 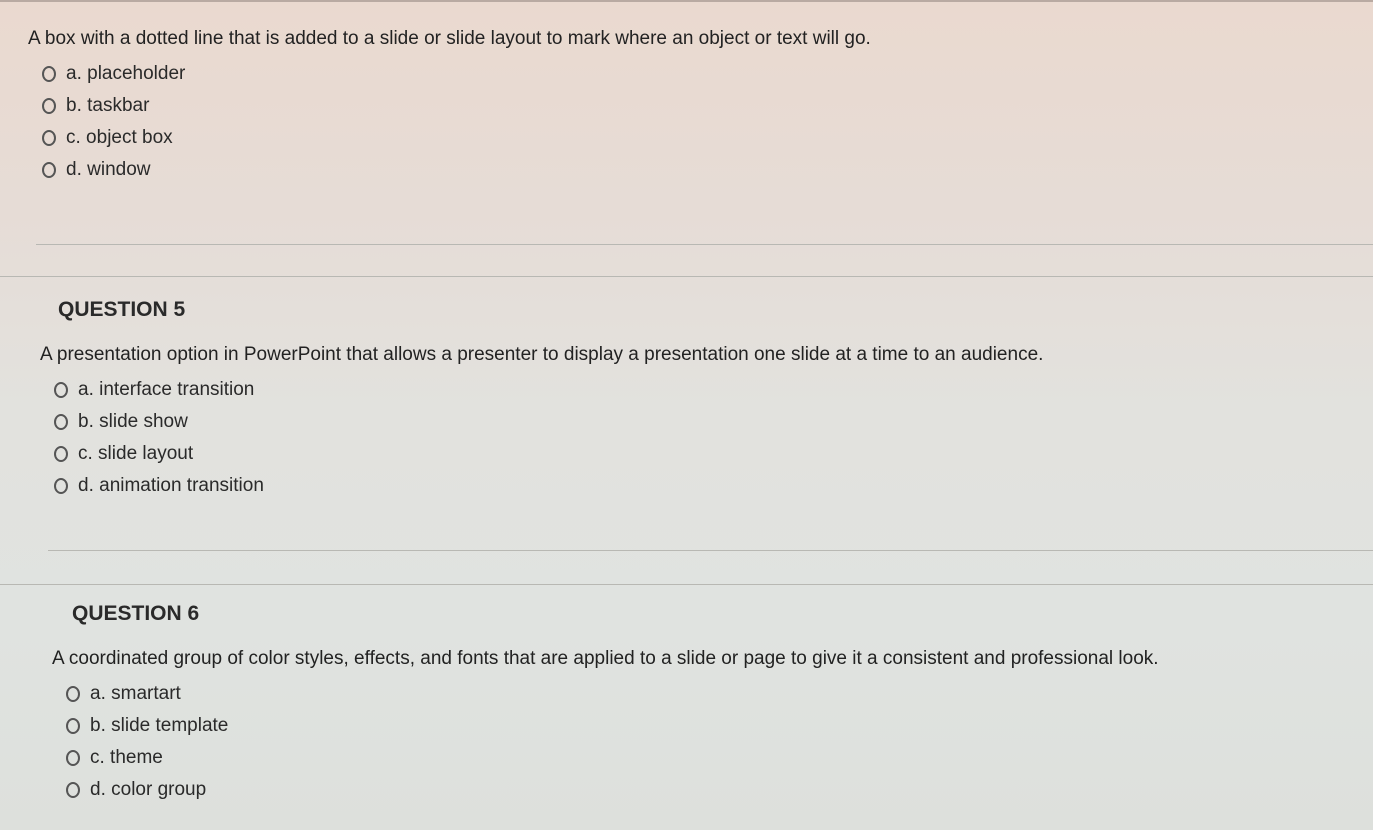 I want to click on option-b: b. taskbar, so click(x=449, y=106).